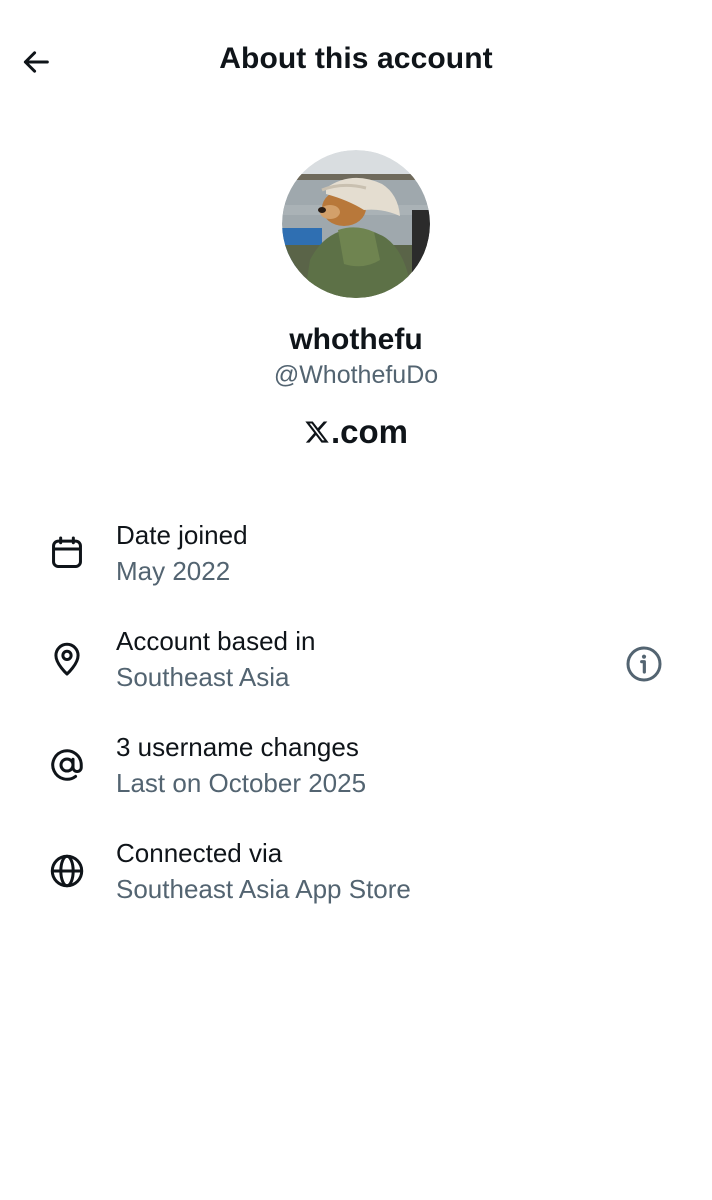  I want to click on username-handle: @WhothefuDo, so click(356, 375).